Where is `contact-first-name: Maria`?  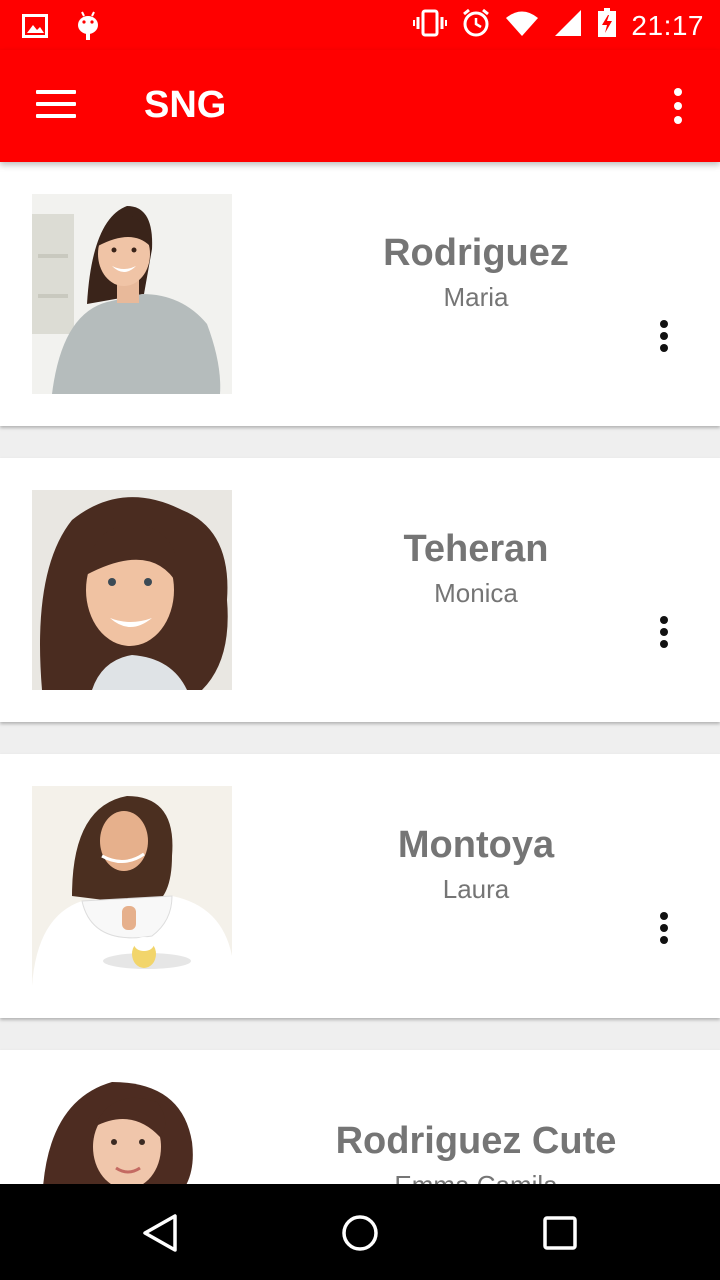
contact-first-name: Maria is located at coordinates (476, 297).